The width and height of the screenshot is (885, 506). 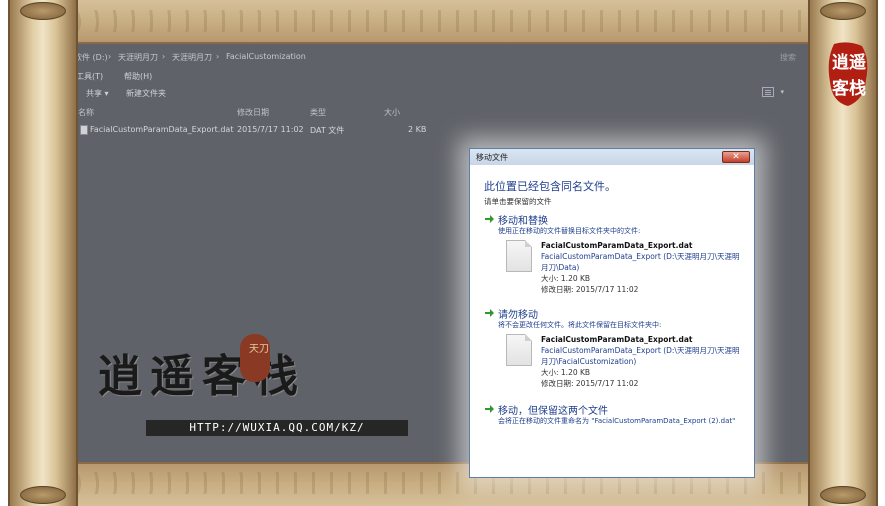 I want to click on view-options-icon, so click(x=768, y=92).